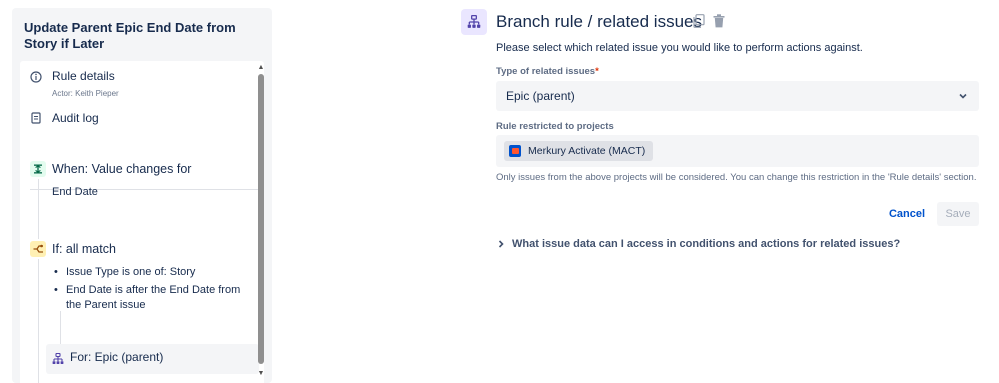 This screenshot has width=999, height=383. I want to click on branch-step: For: Epic (parent), so click(152, 359).